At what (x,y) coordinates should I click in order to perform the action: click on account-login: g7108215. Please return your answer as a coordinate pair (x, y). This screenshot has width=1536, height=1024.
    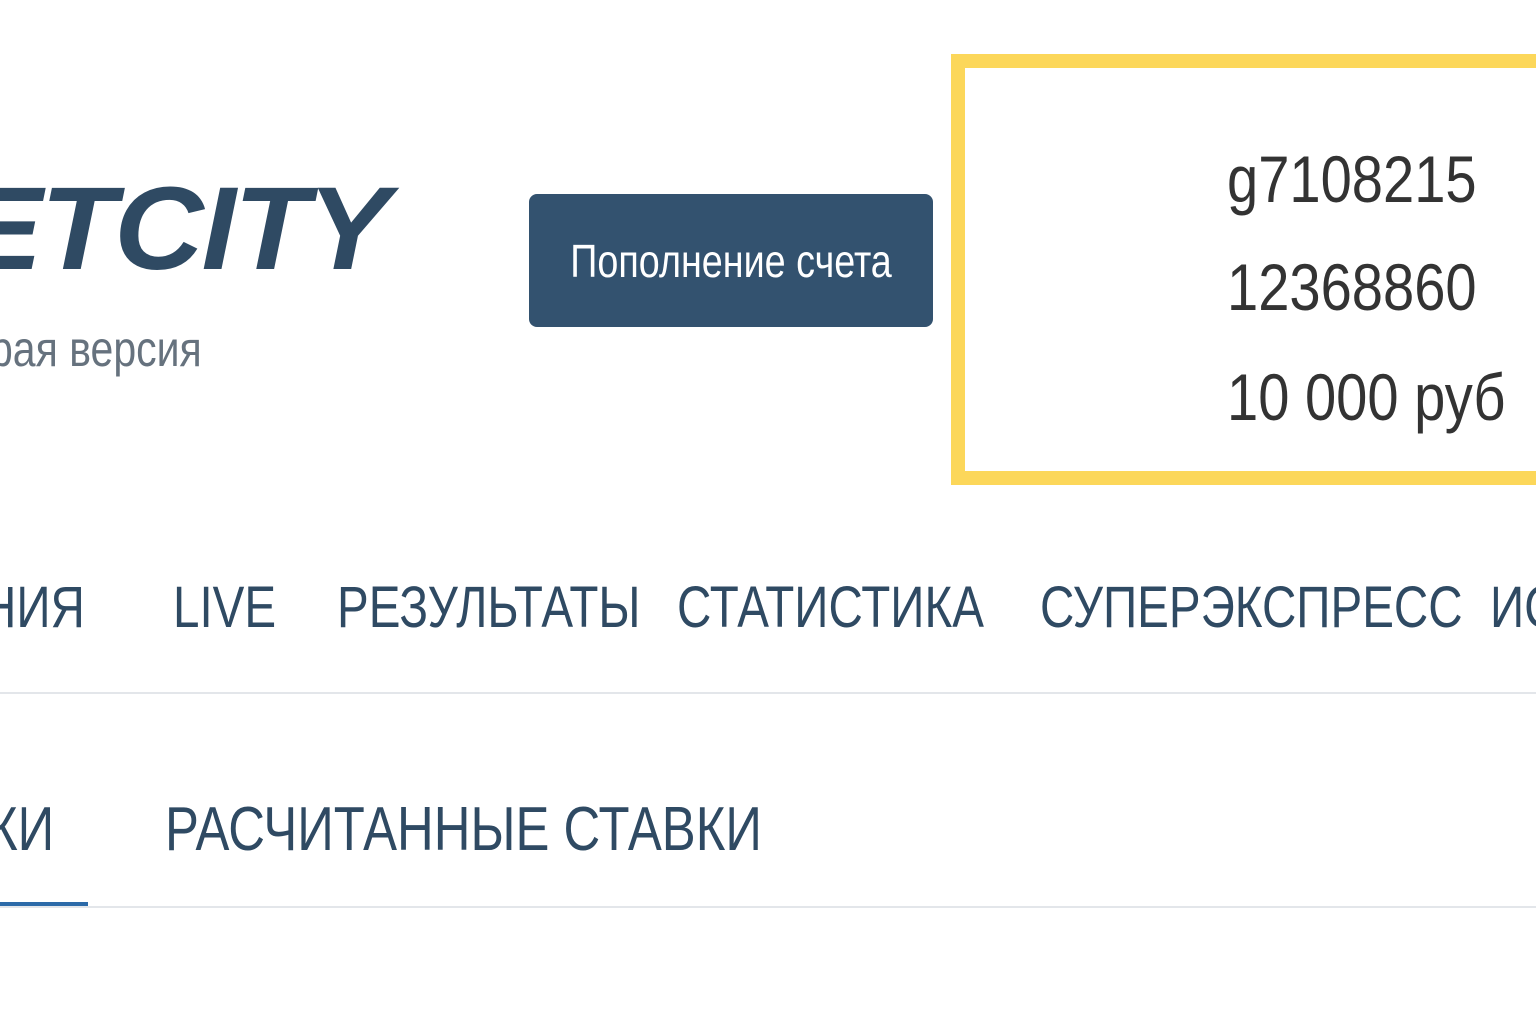
    Looking at the image, I should click on (1352, 179).